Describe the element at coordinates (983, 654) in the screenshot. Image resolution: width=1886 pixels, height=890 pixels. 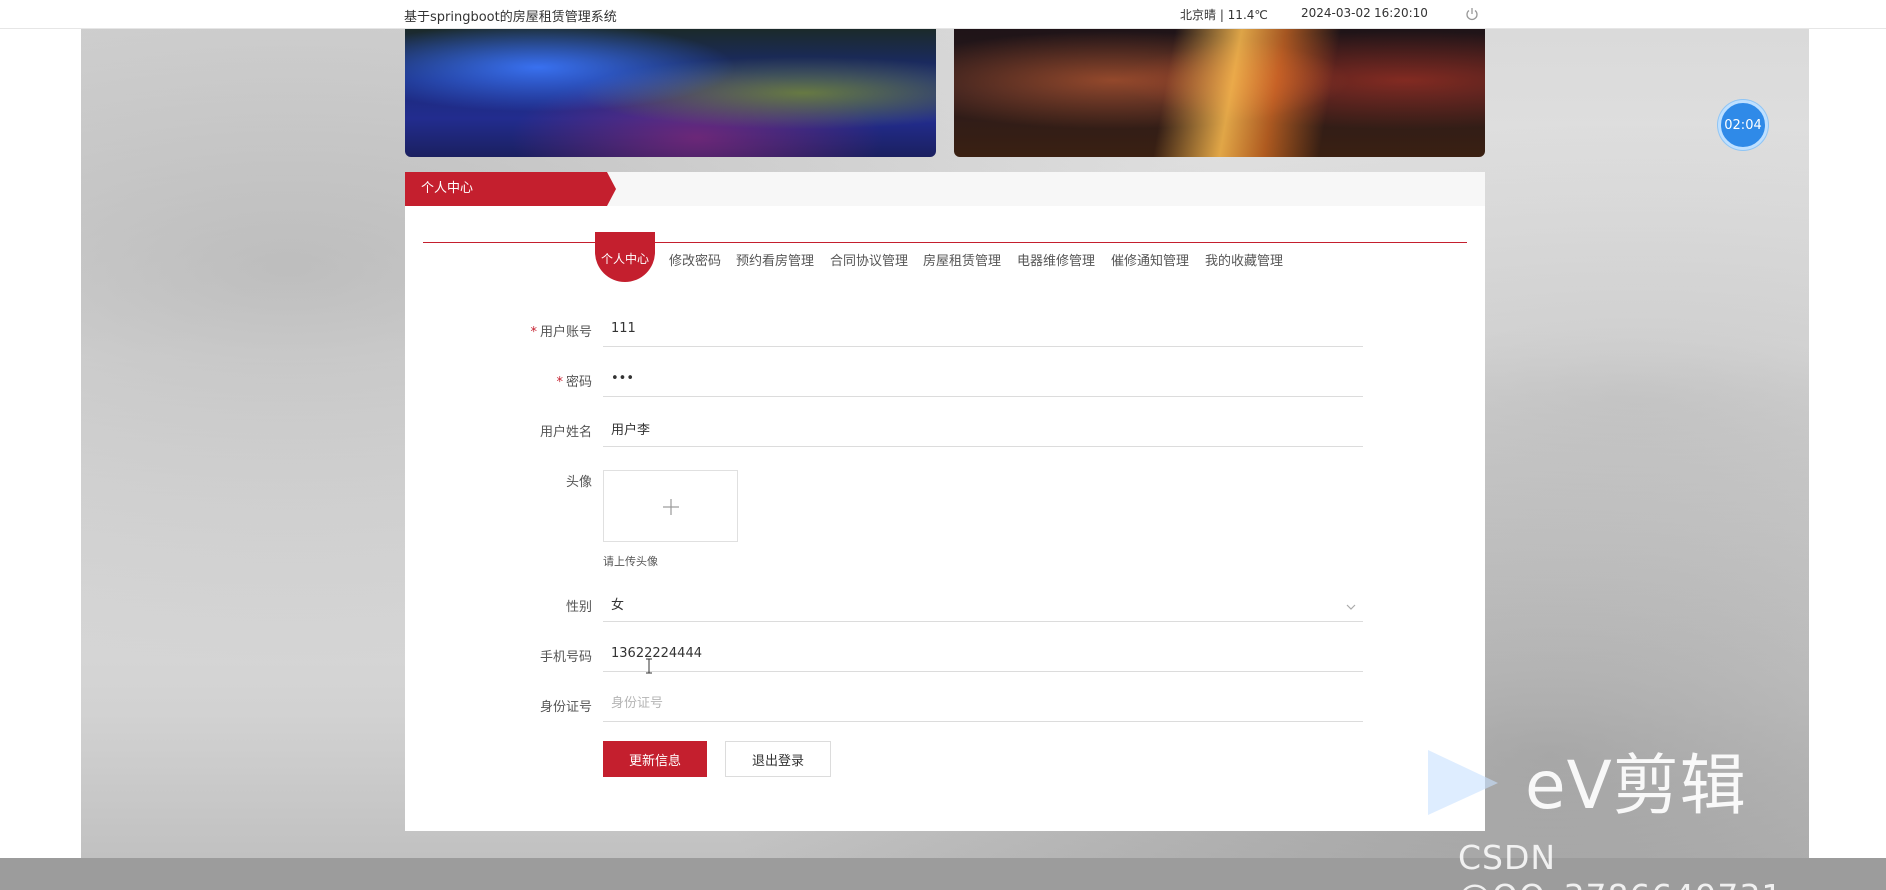
I see `phone-field` at that location.